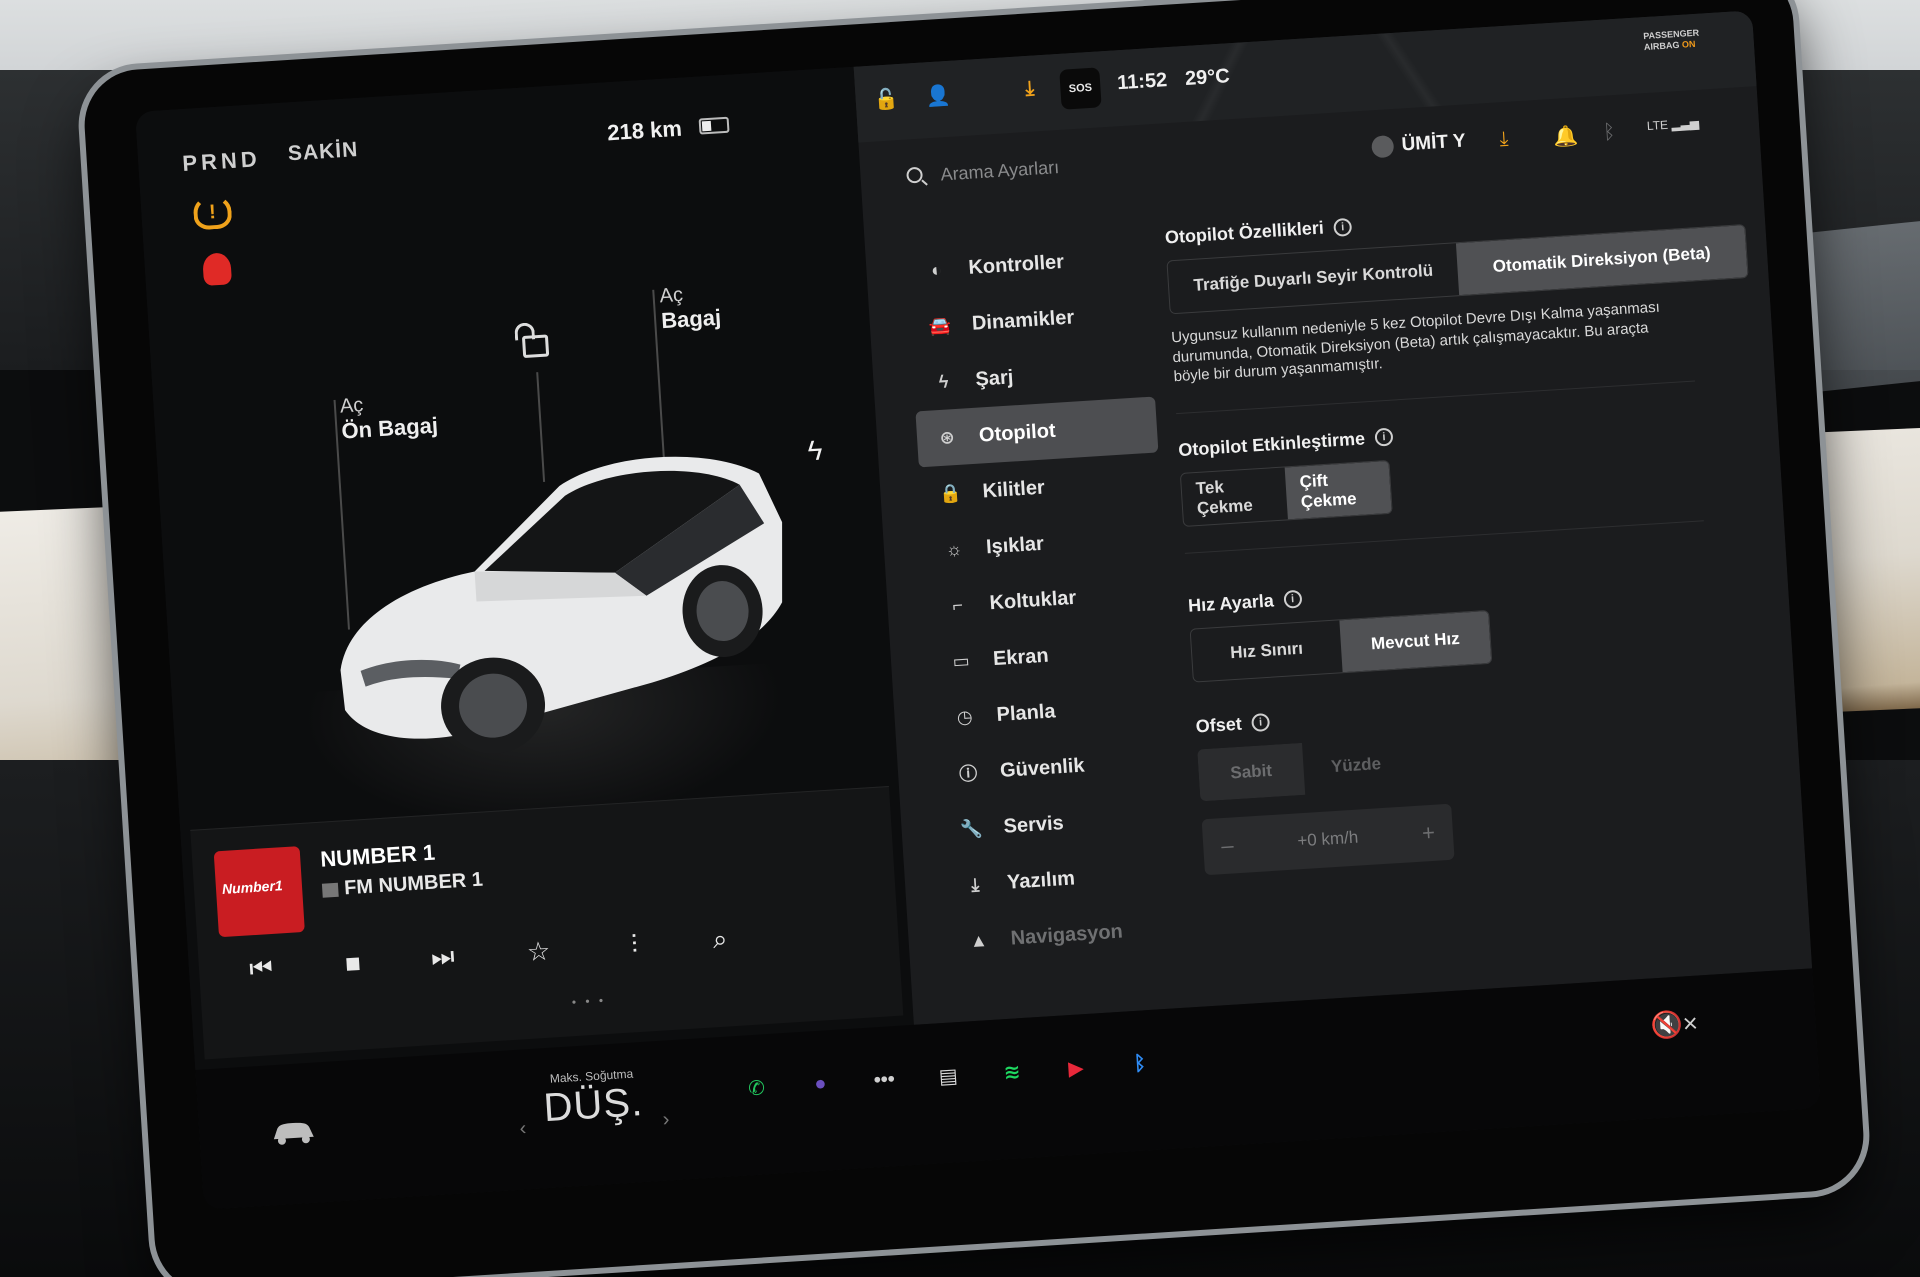  What do you see at coordinates (1021, 657) in the screenshot?
I see `menu-item-label: Ekran` at bounding box center [1021, 657].